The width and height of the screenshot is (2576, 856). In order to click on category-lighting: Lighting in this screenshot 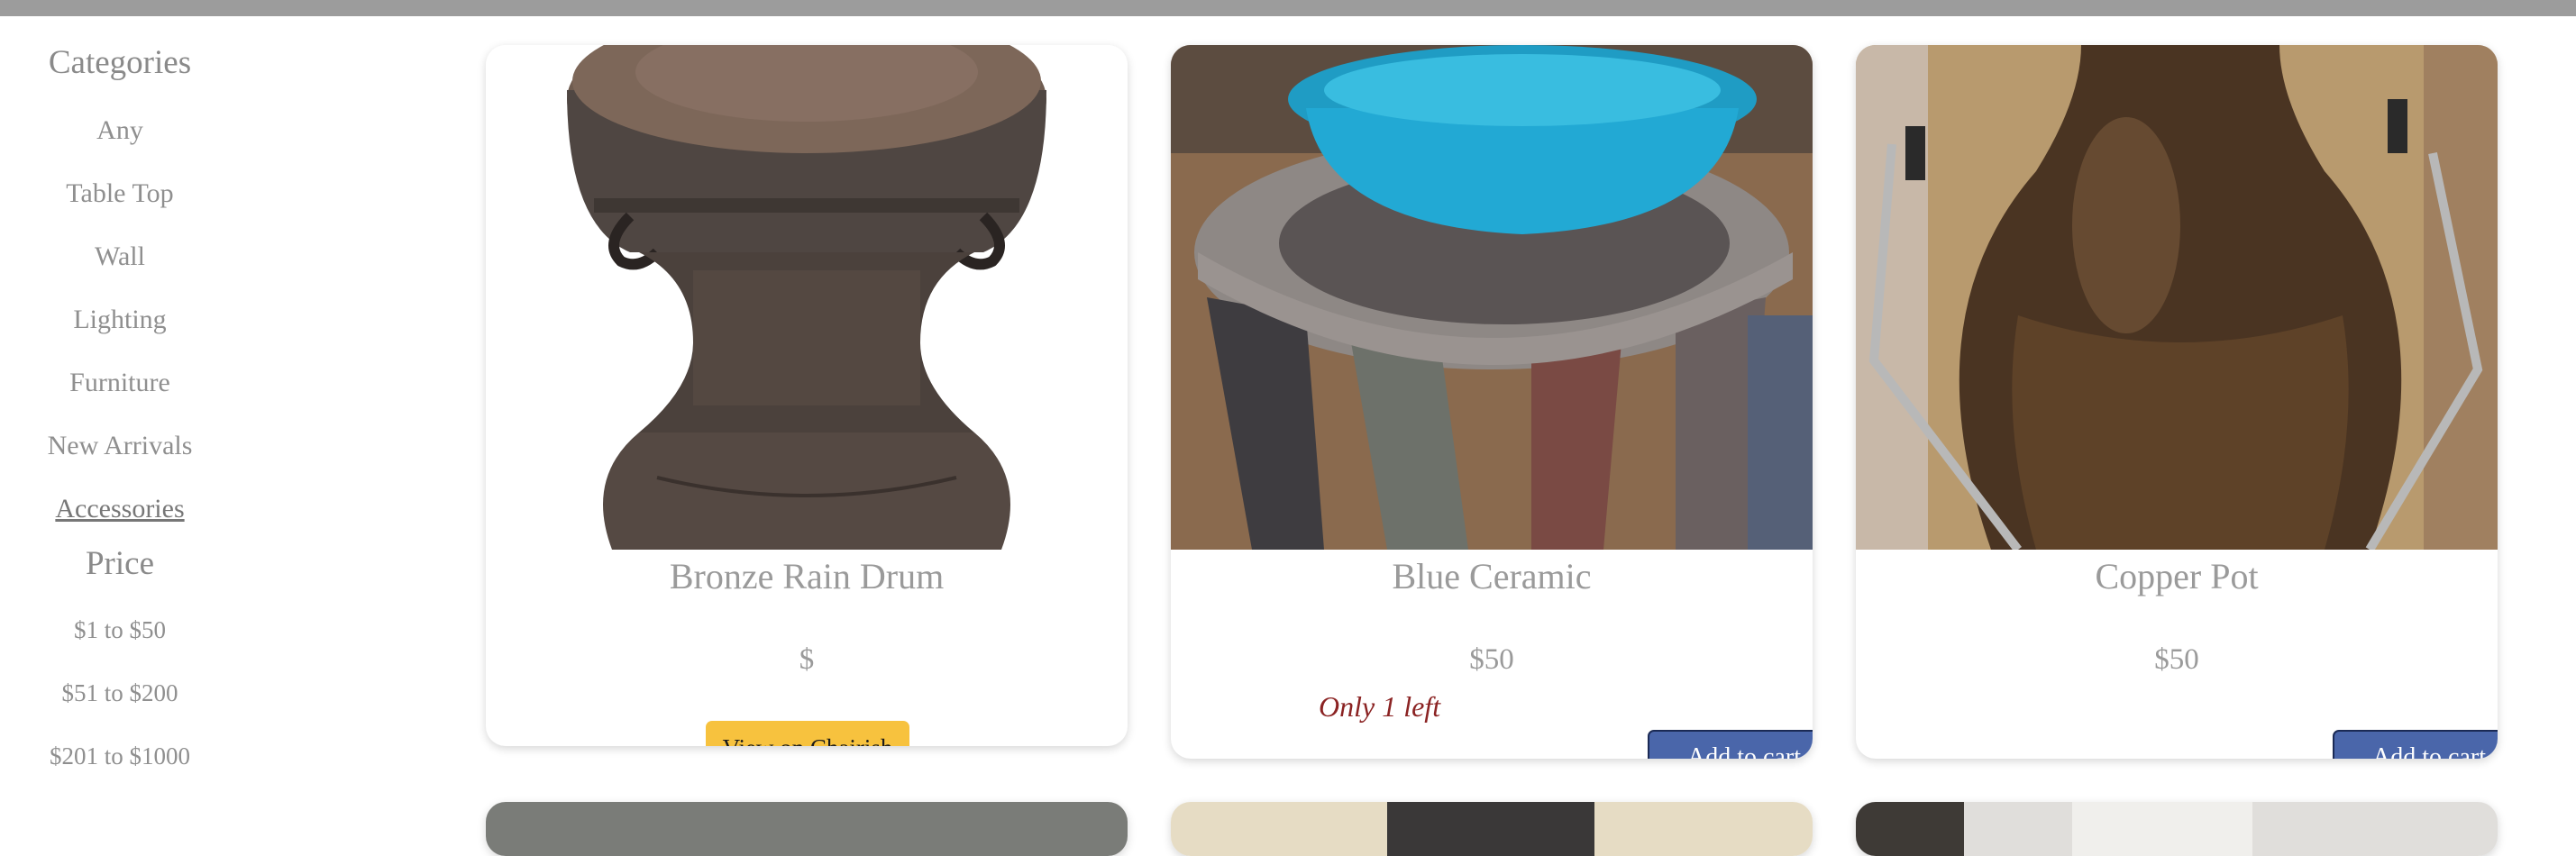, I will do `click(120, 320)`.